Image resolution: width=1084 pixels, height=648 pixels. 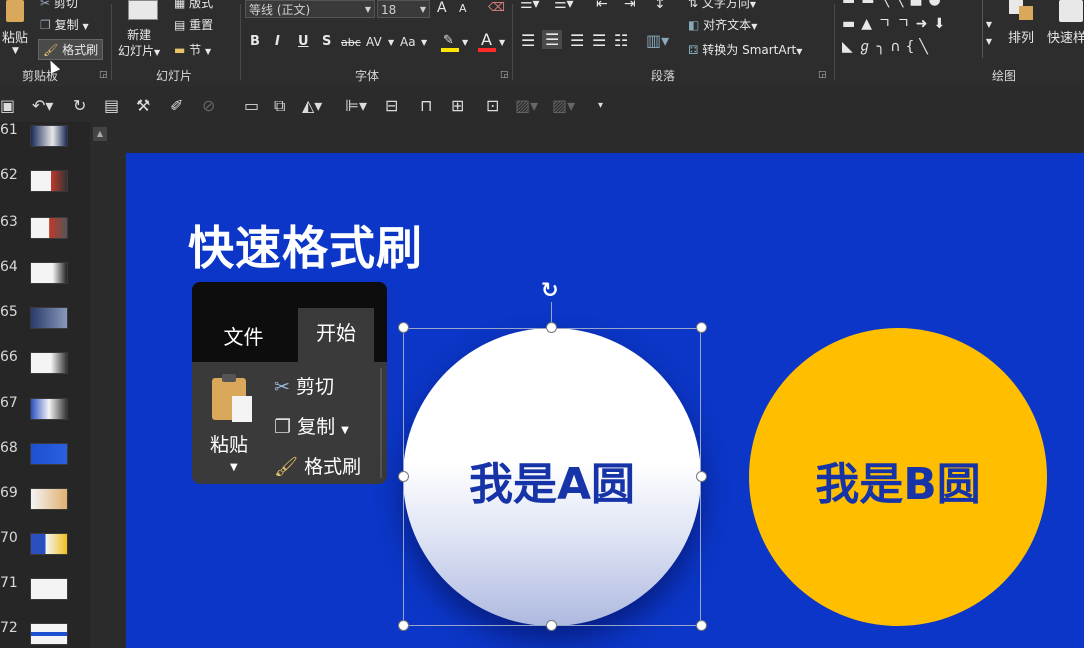 I want to click on presentation-icon: ▤, so click(x=111, y=105).